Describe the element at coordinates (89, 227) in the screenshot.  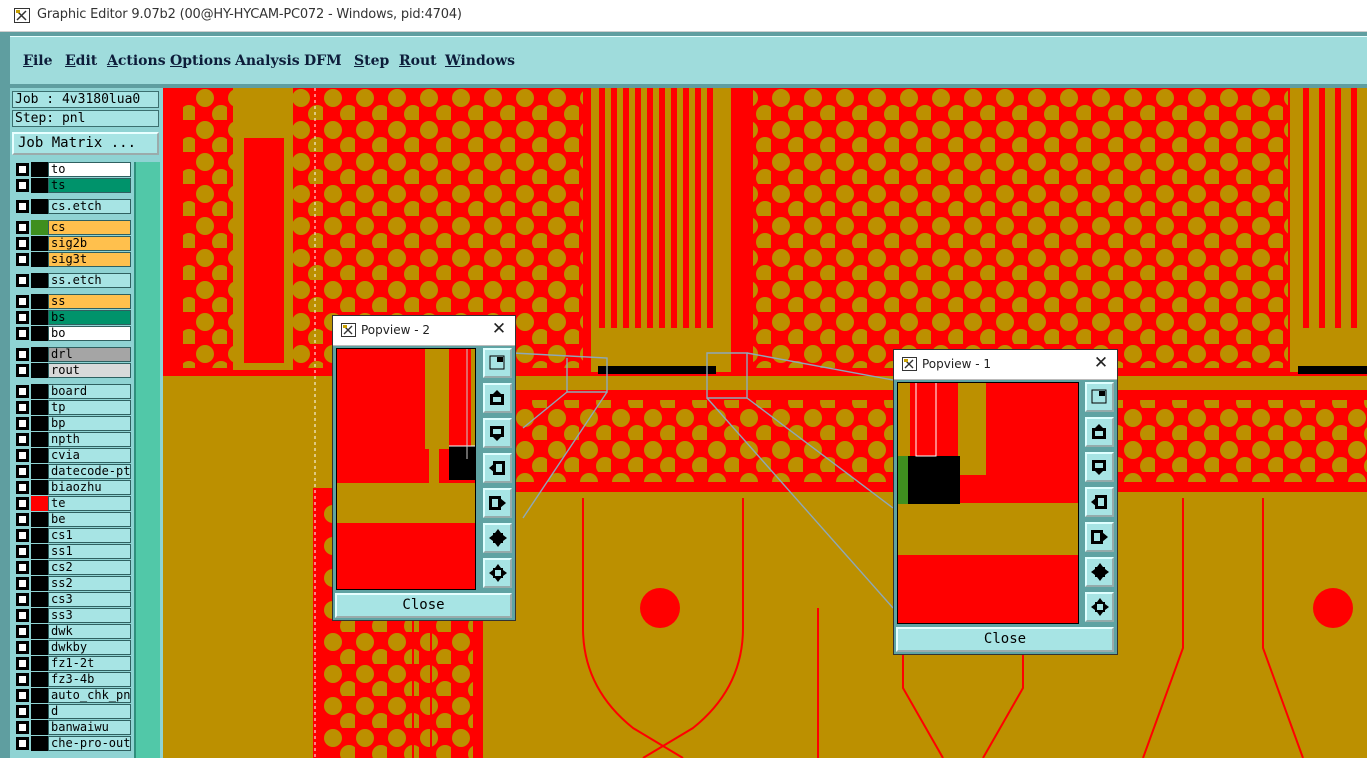
I see `layer-name: cs` at that location.